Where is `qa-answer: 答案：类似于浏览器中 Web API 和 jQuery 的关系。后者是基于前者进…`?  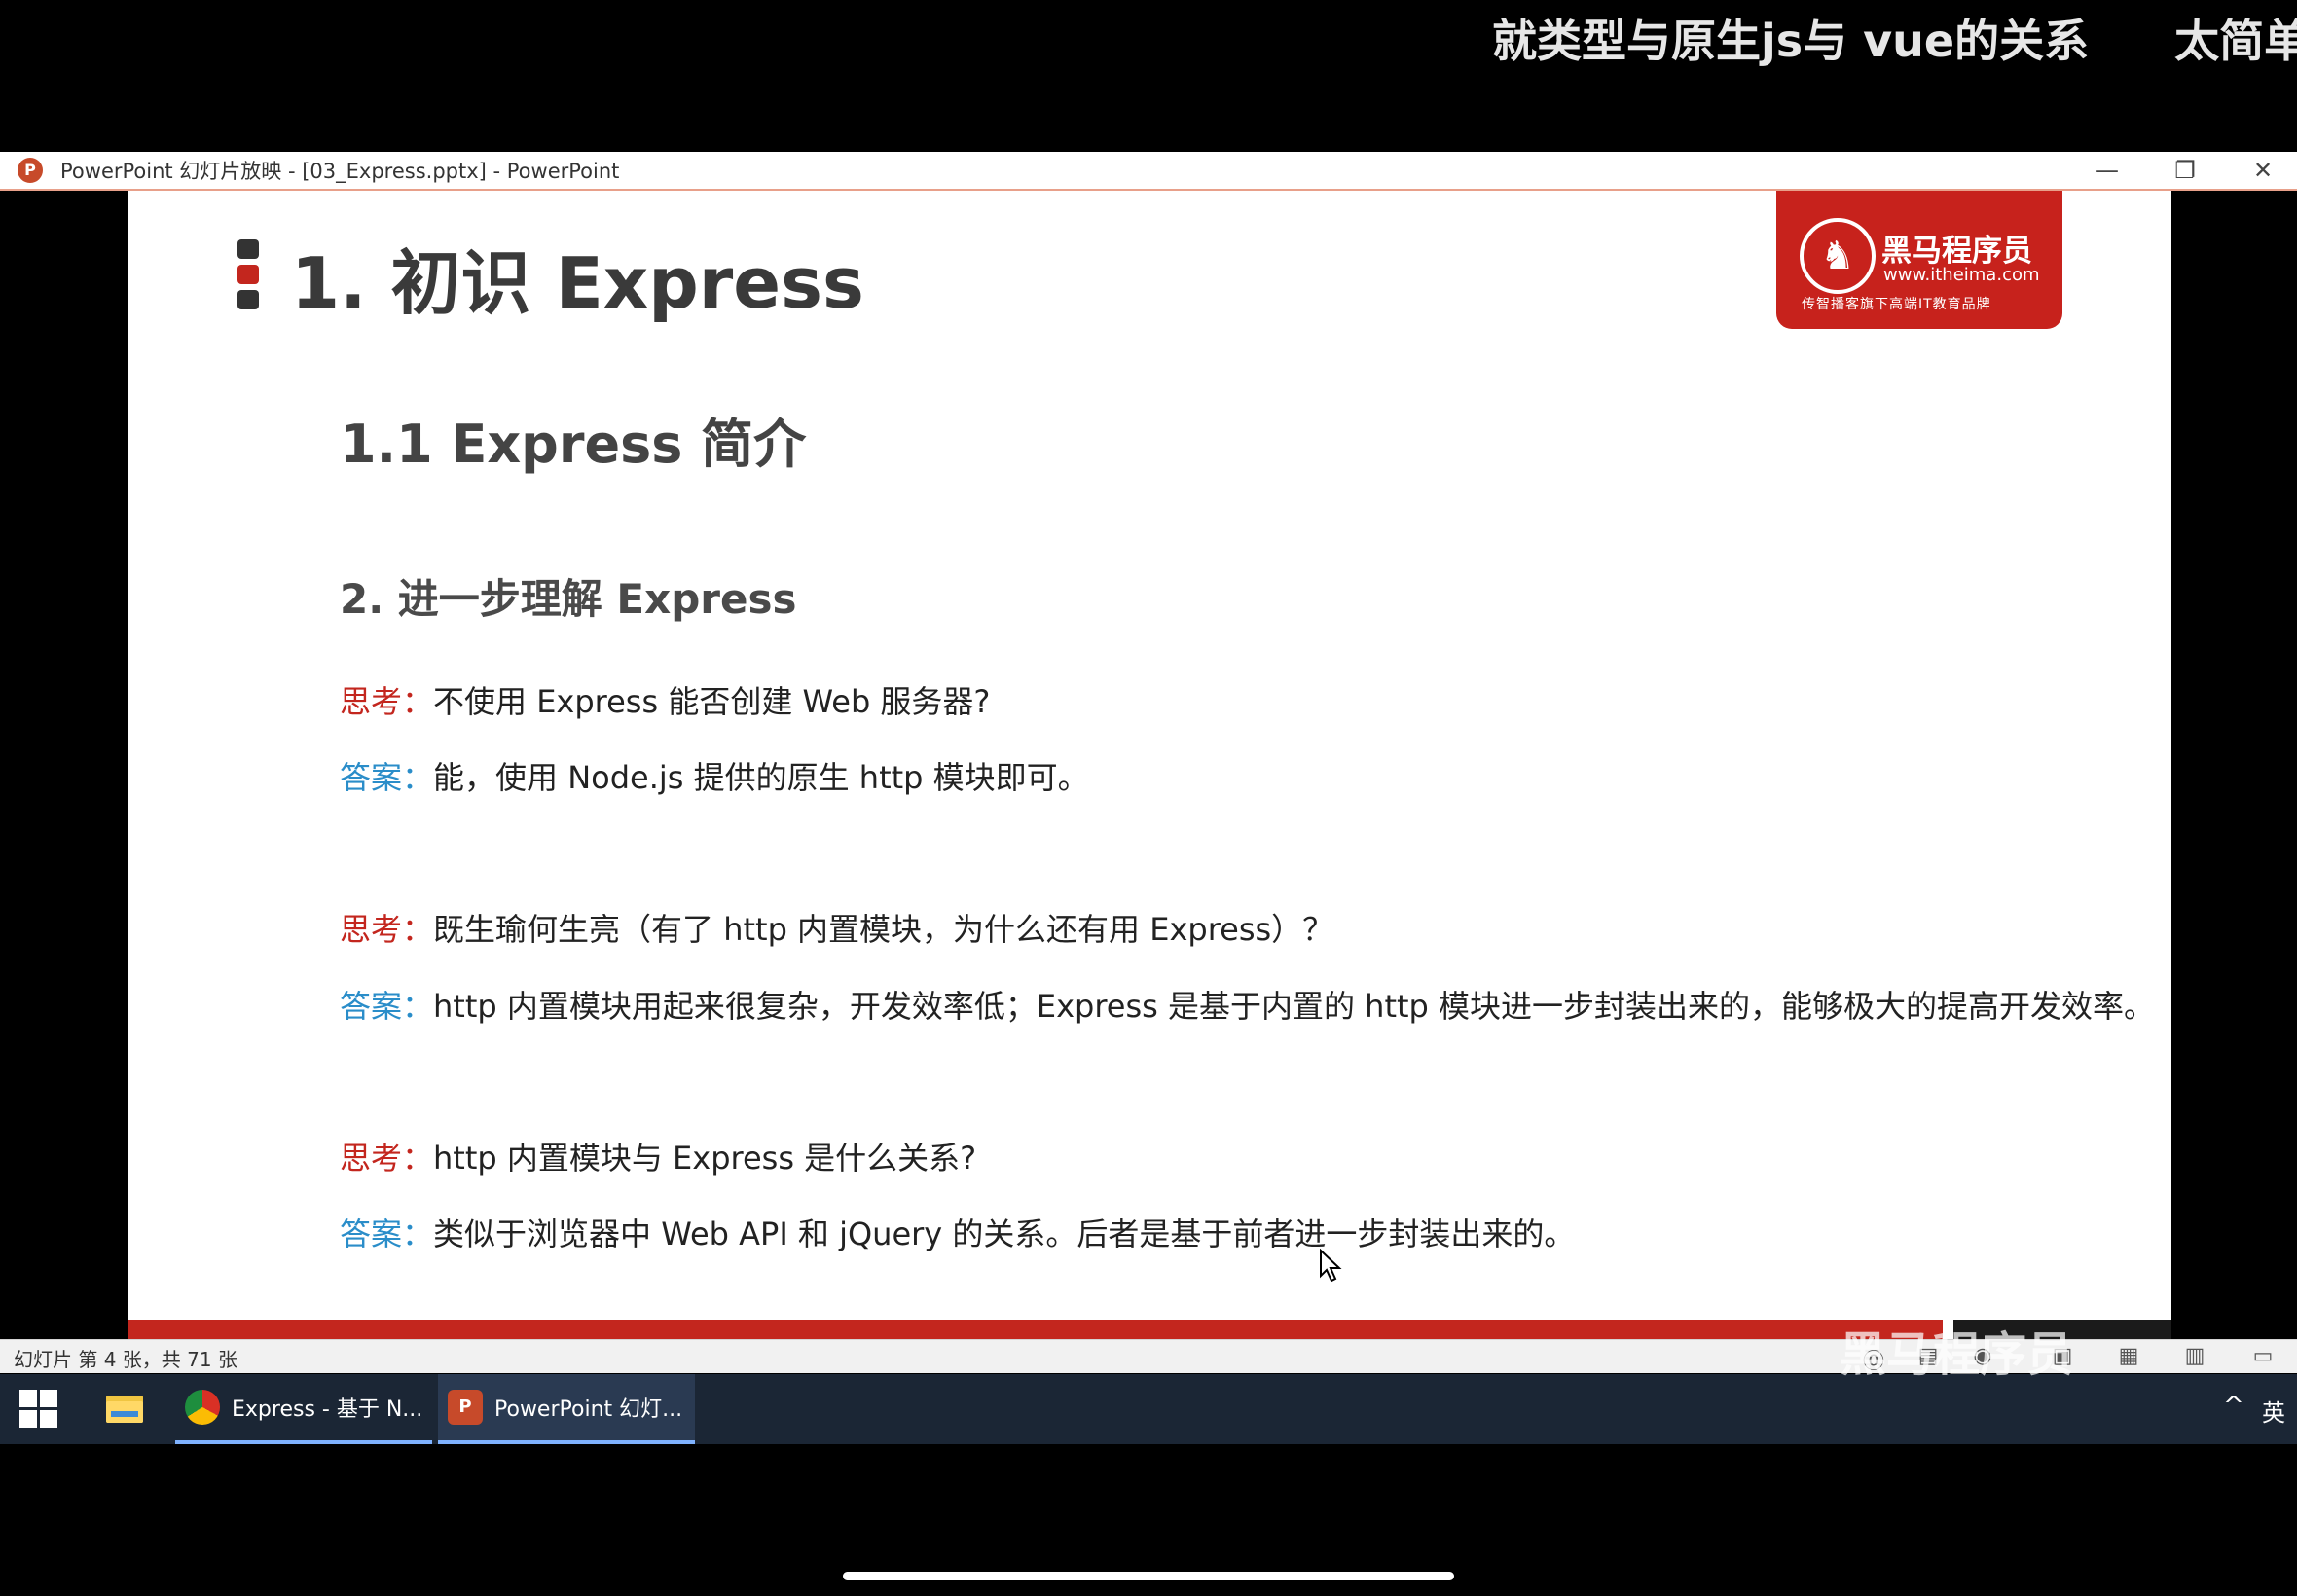
qa-answer: 答案：类似于浏览器中 Web API 和 jQuery 的关系。后者是基于前者进… is located at coordinates (958, 1232).